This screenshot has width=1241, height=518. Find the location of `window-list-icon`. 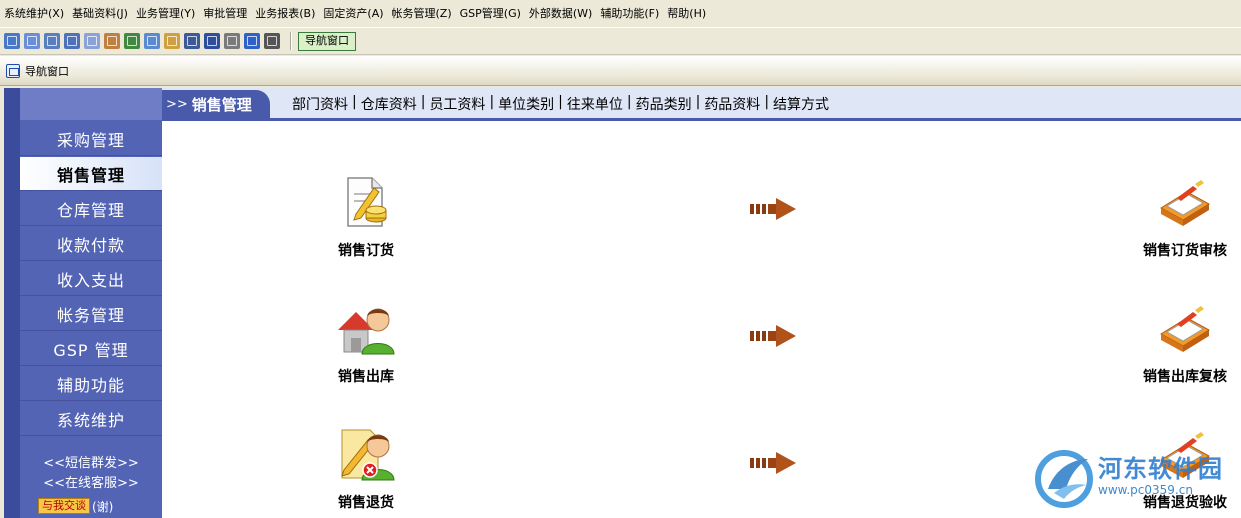

window-list-icon is located at coordinates (72, 41).